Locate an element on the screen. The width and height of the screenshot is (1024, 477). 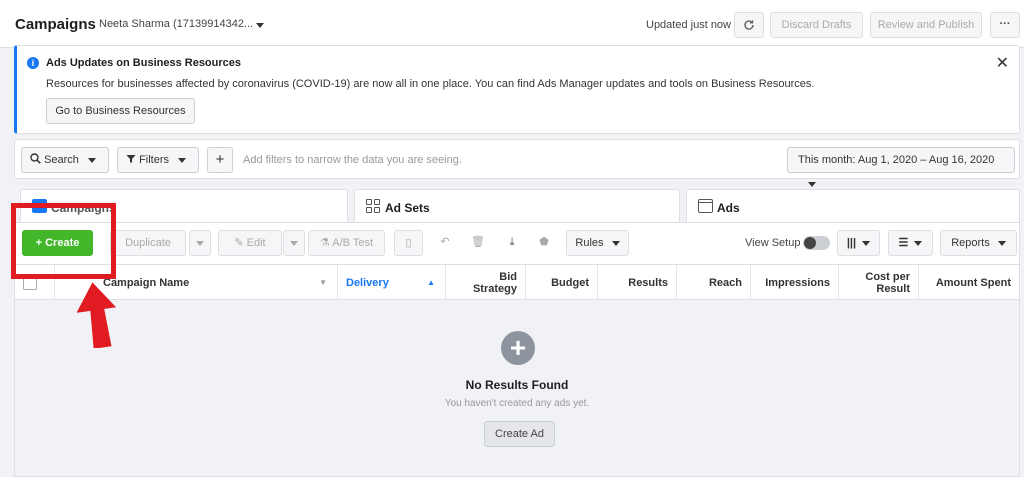
column-label: Cost per Result is located at coordinates (887, 282).